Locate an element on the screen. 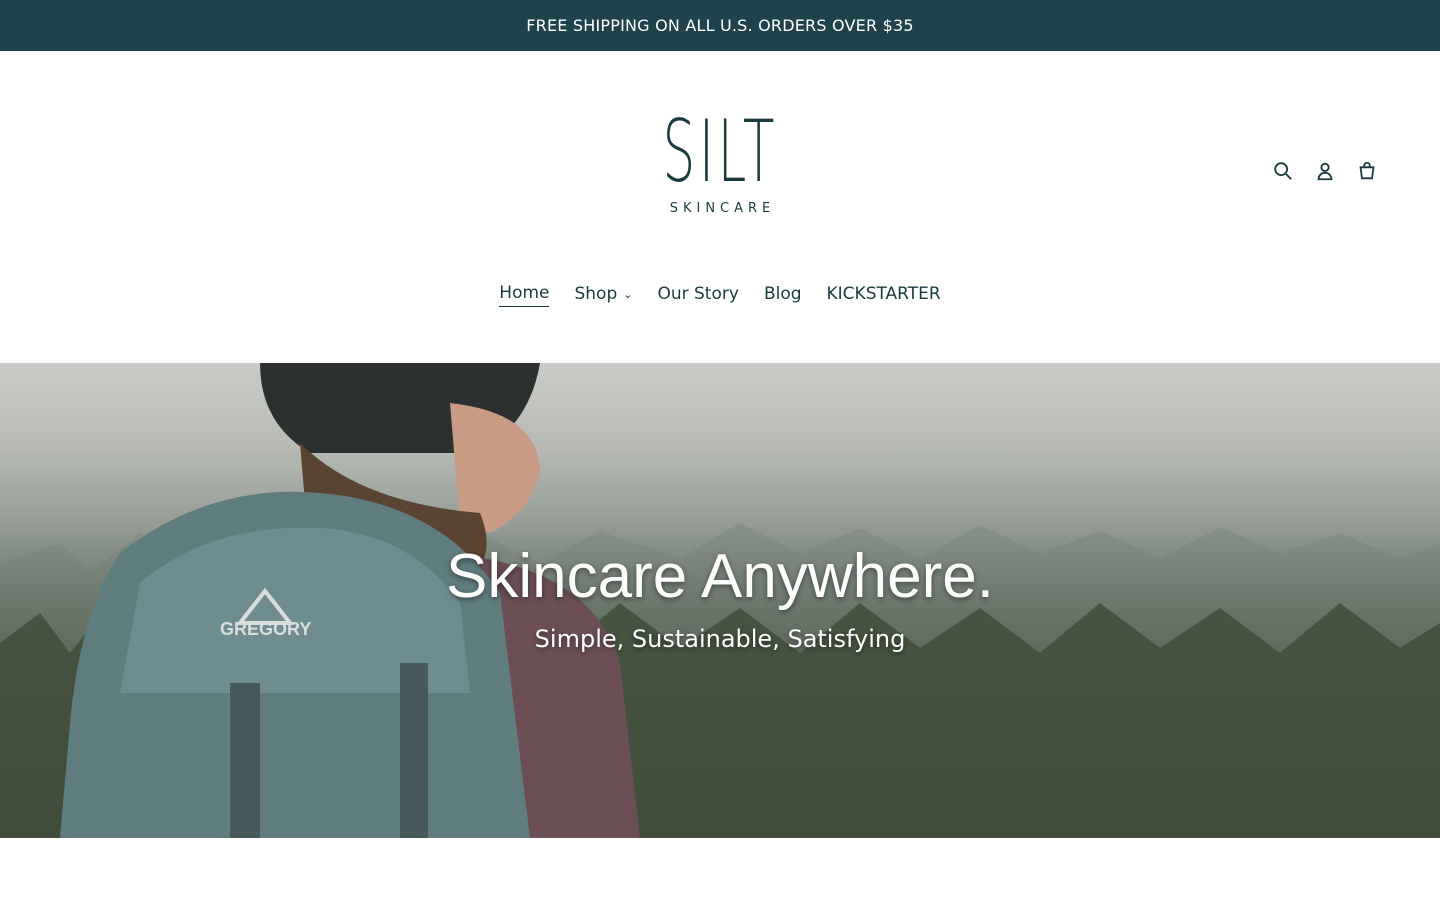  nav-item-home: Home is located at coordinates (524, 295).